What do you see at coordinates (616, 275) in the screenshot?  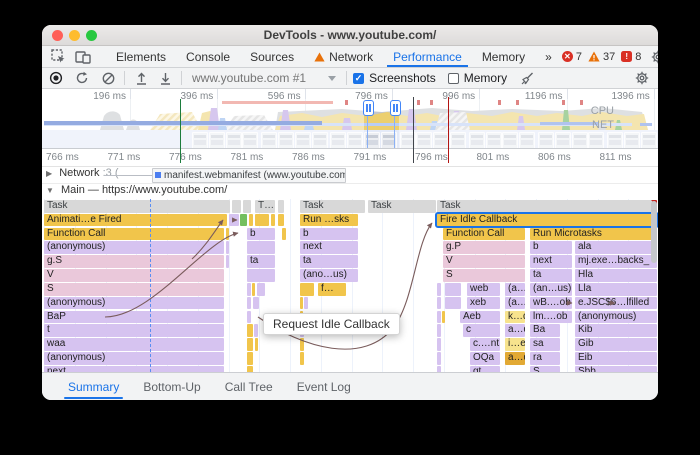 I see `flame-bar-hla: Hla` at bounding box center [616, 275].